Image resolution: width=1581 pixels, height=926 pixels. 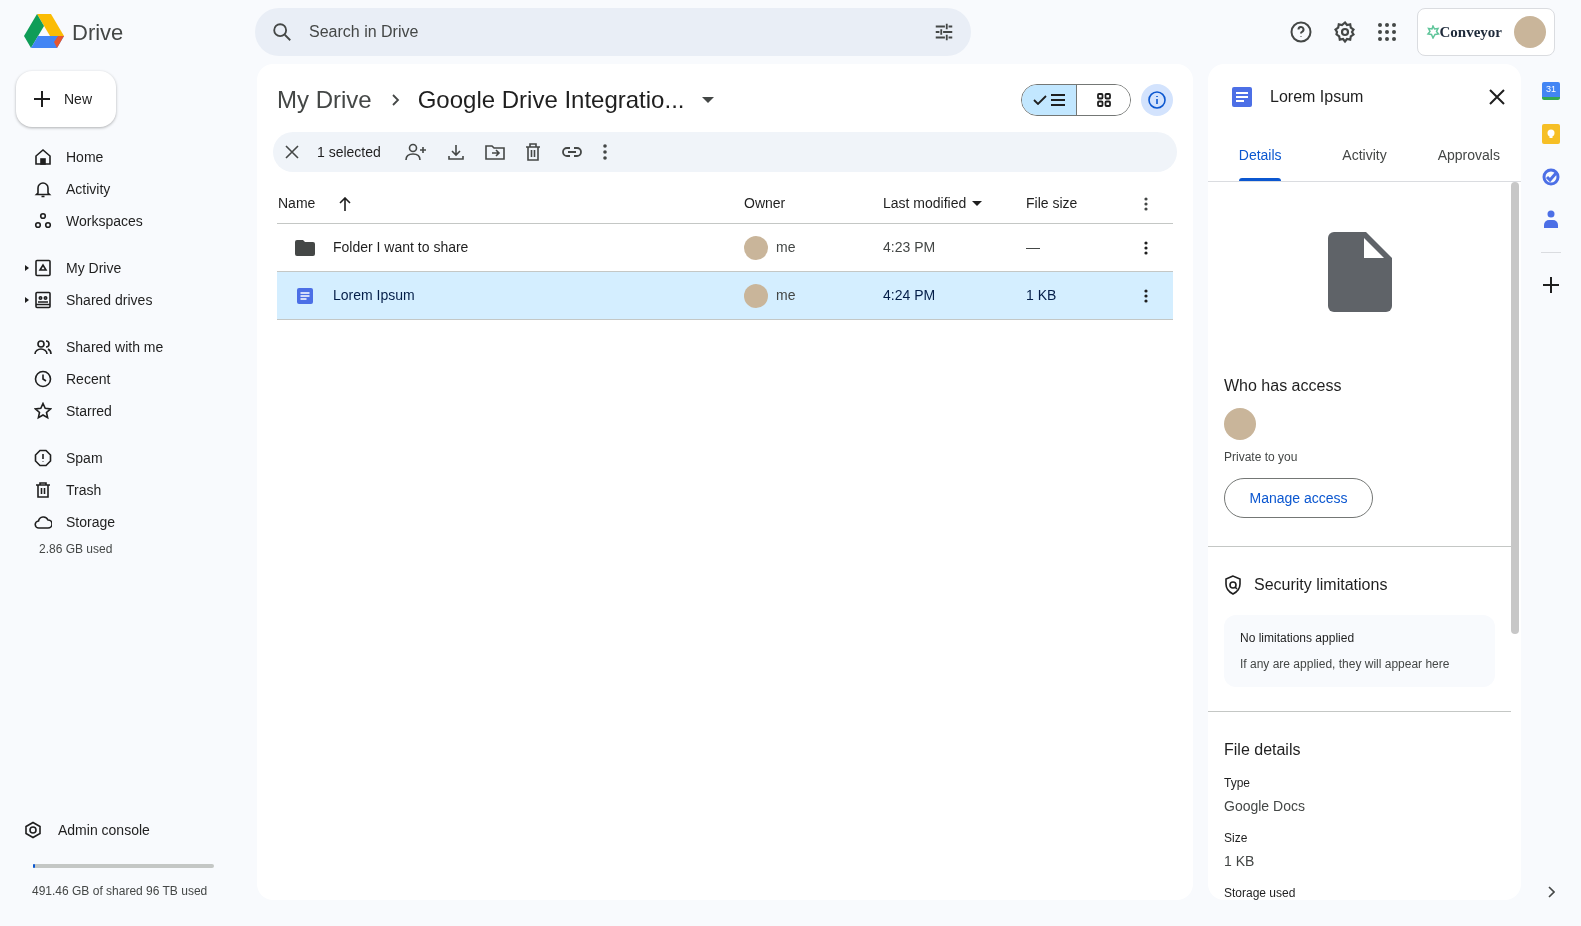 What do you see at coordinates (1265, 806) in the screenshot?
I see `field-value: Google Docs` at bounding box center [1265, 806].